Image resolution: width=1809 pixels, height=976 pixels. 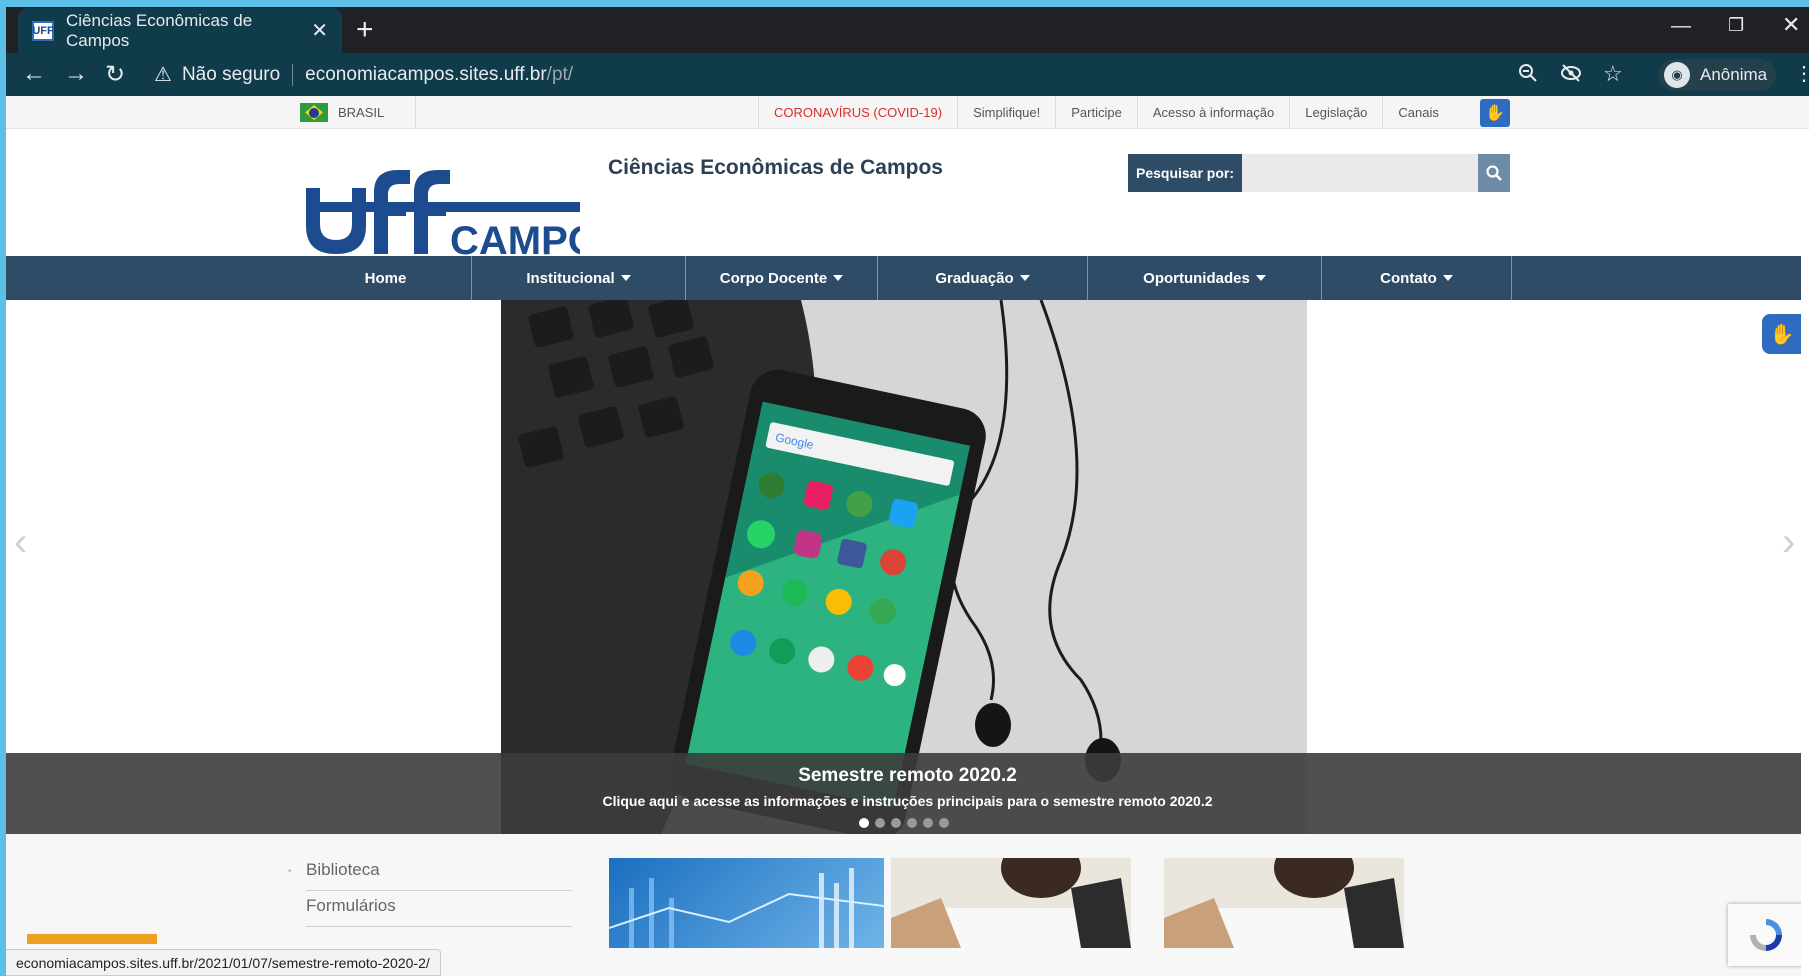 I want to click on browser-tab: UFF Ciências Econômicas de Campos ✕, so click(x=180, y=30).